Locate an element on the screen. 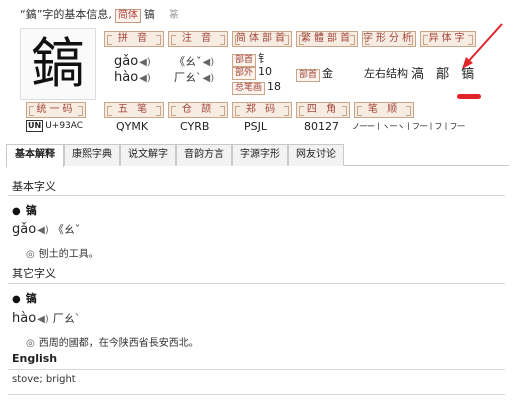 The image size is (513, 400). basic-entry-char: ● 镐 is located at coordinates (24, 210).